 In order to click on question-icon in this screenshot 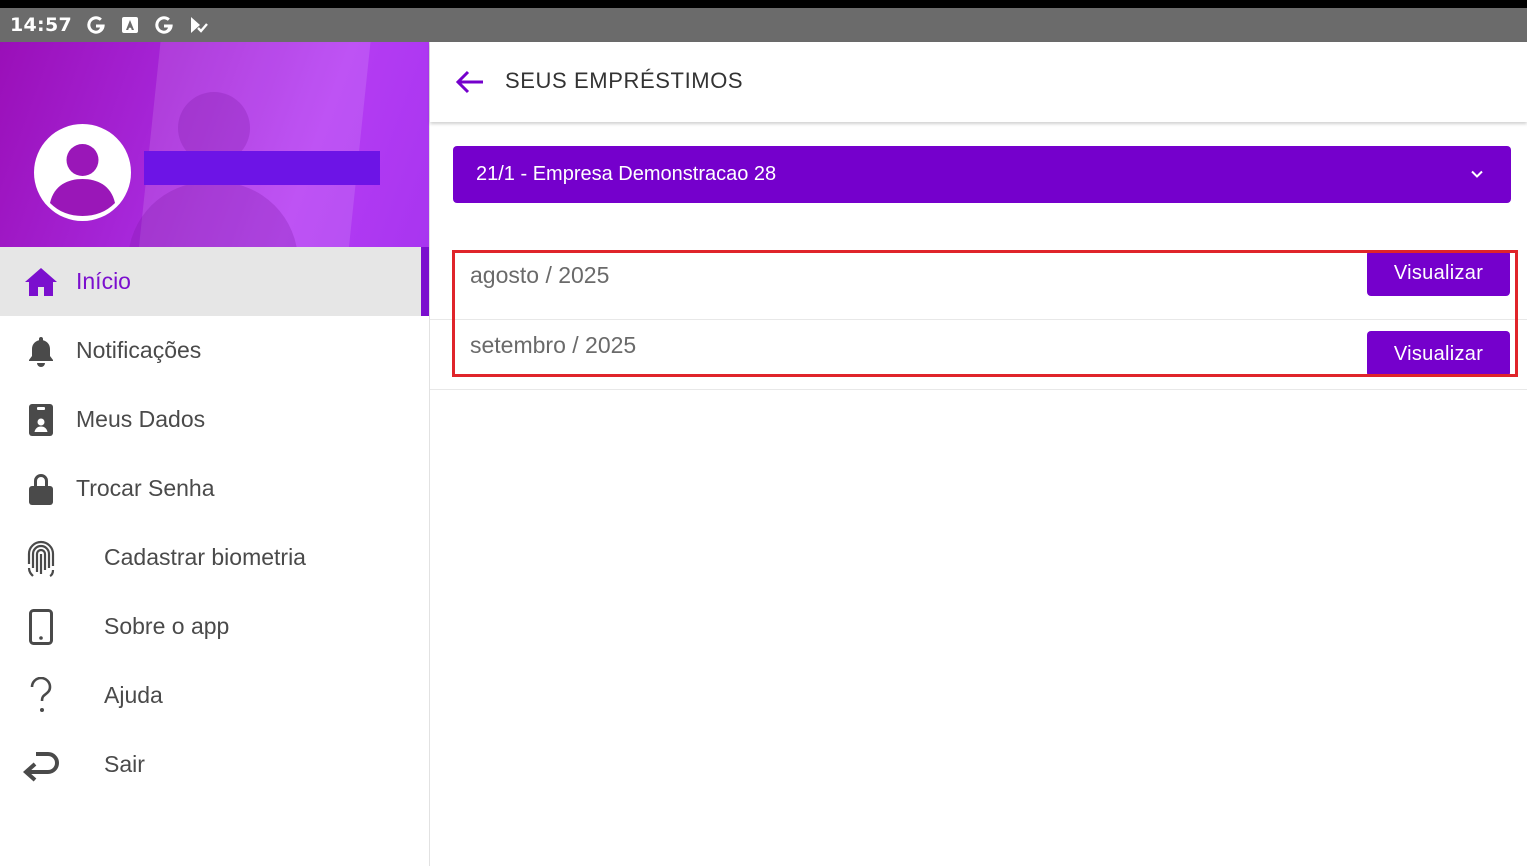, I will do `click(41, 695)`.